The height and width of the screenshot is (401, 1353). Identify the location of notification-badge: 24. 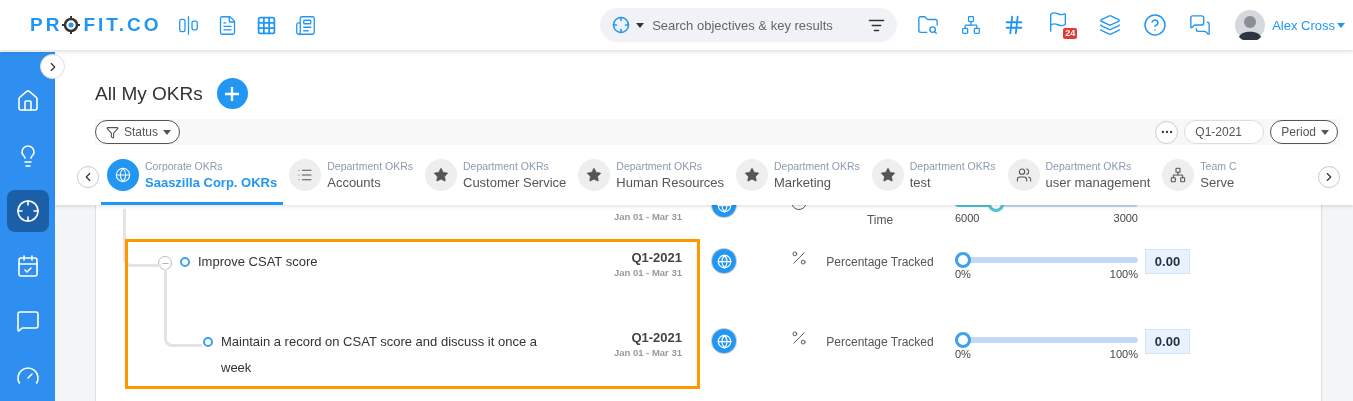
(1070, 33).